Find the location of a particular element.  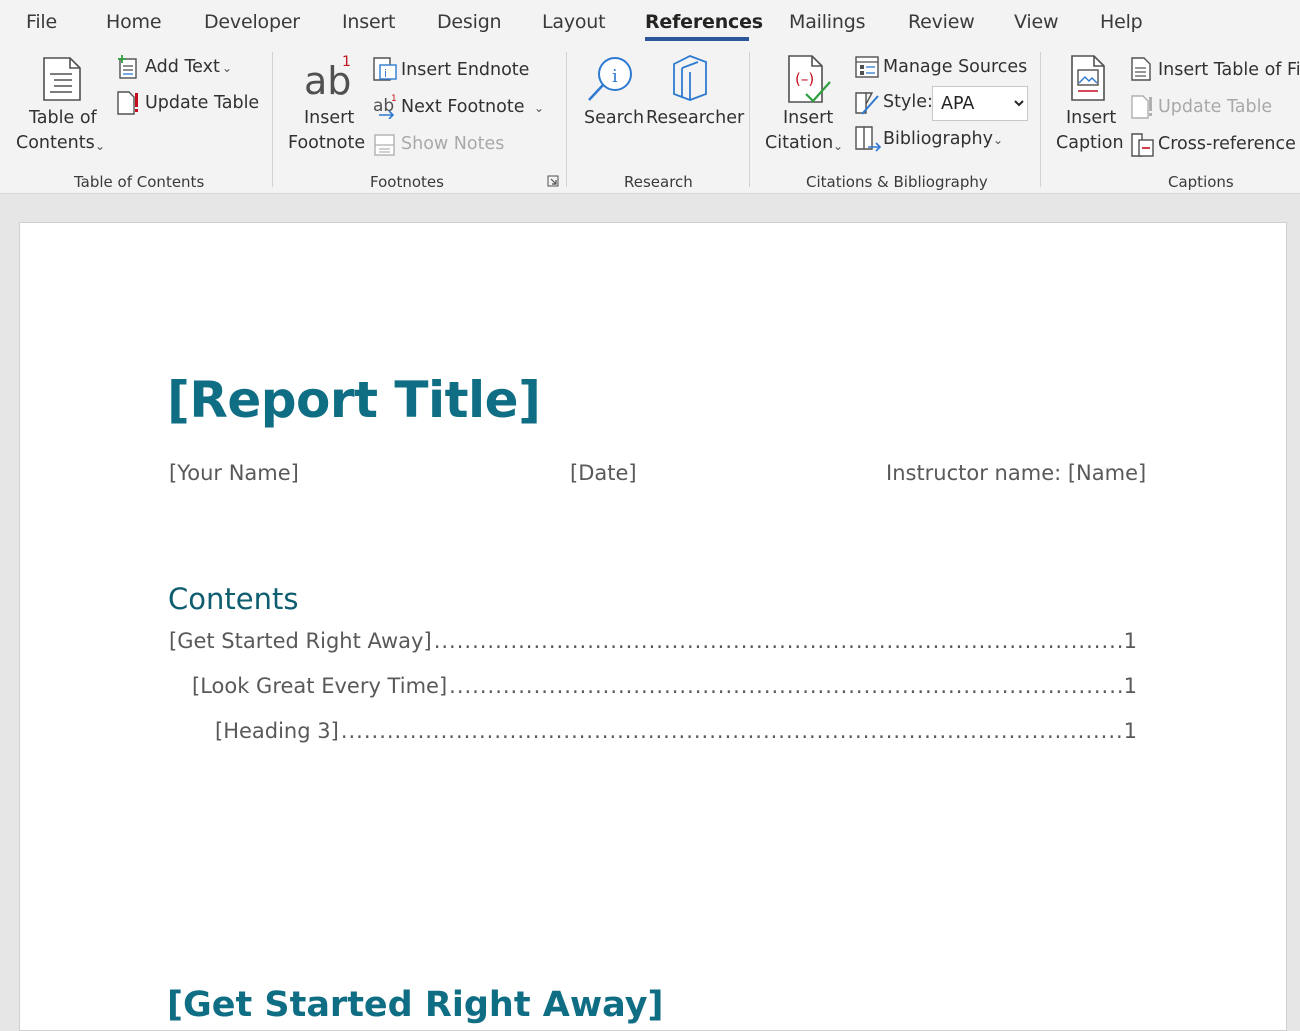

section-heading: [Get Started Right Away] is located at coordinates (415, 1005).